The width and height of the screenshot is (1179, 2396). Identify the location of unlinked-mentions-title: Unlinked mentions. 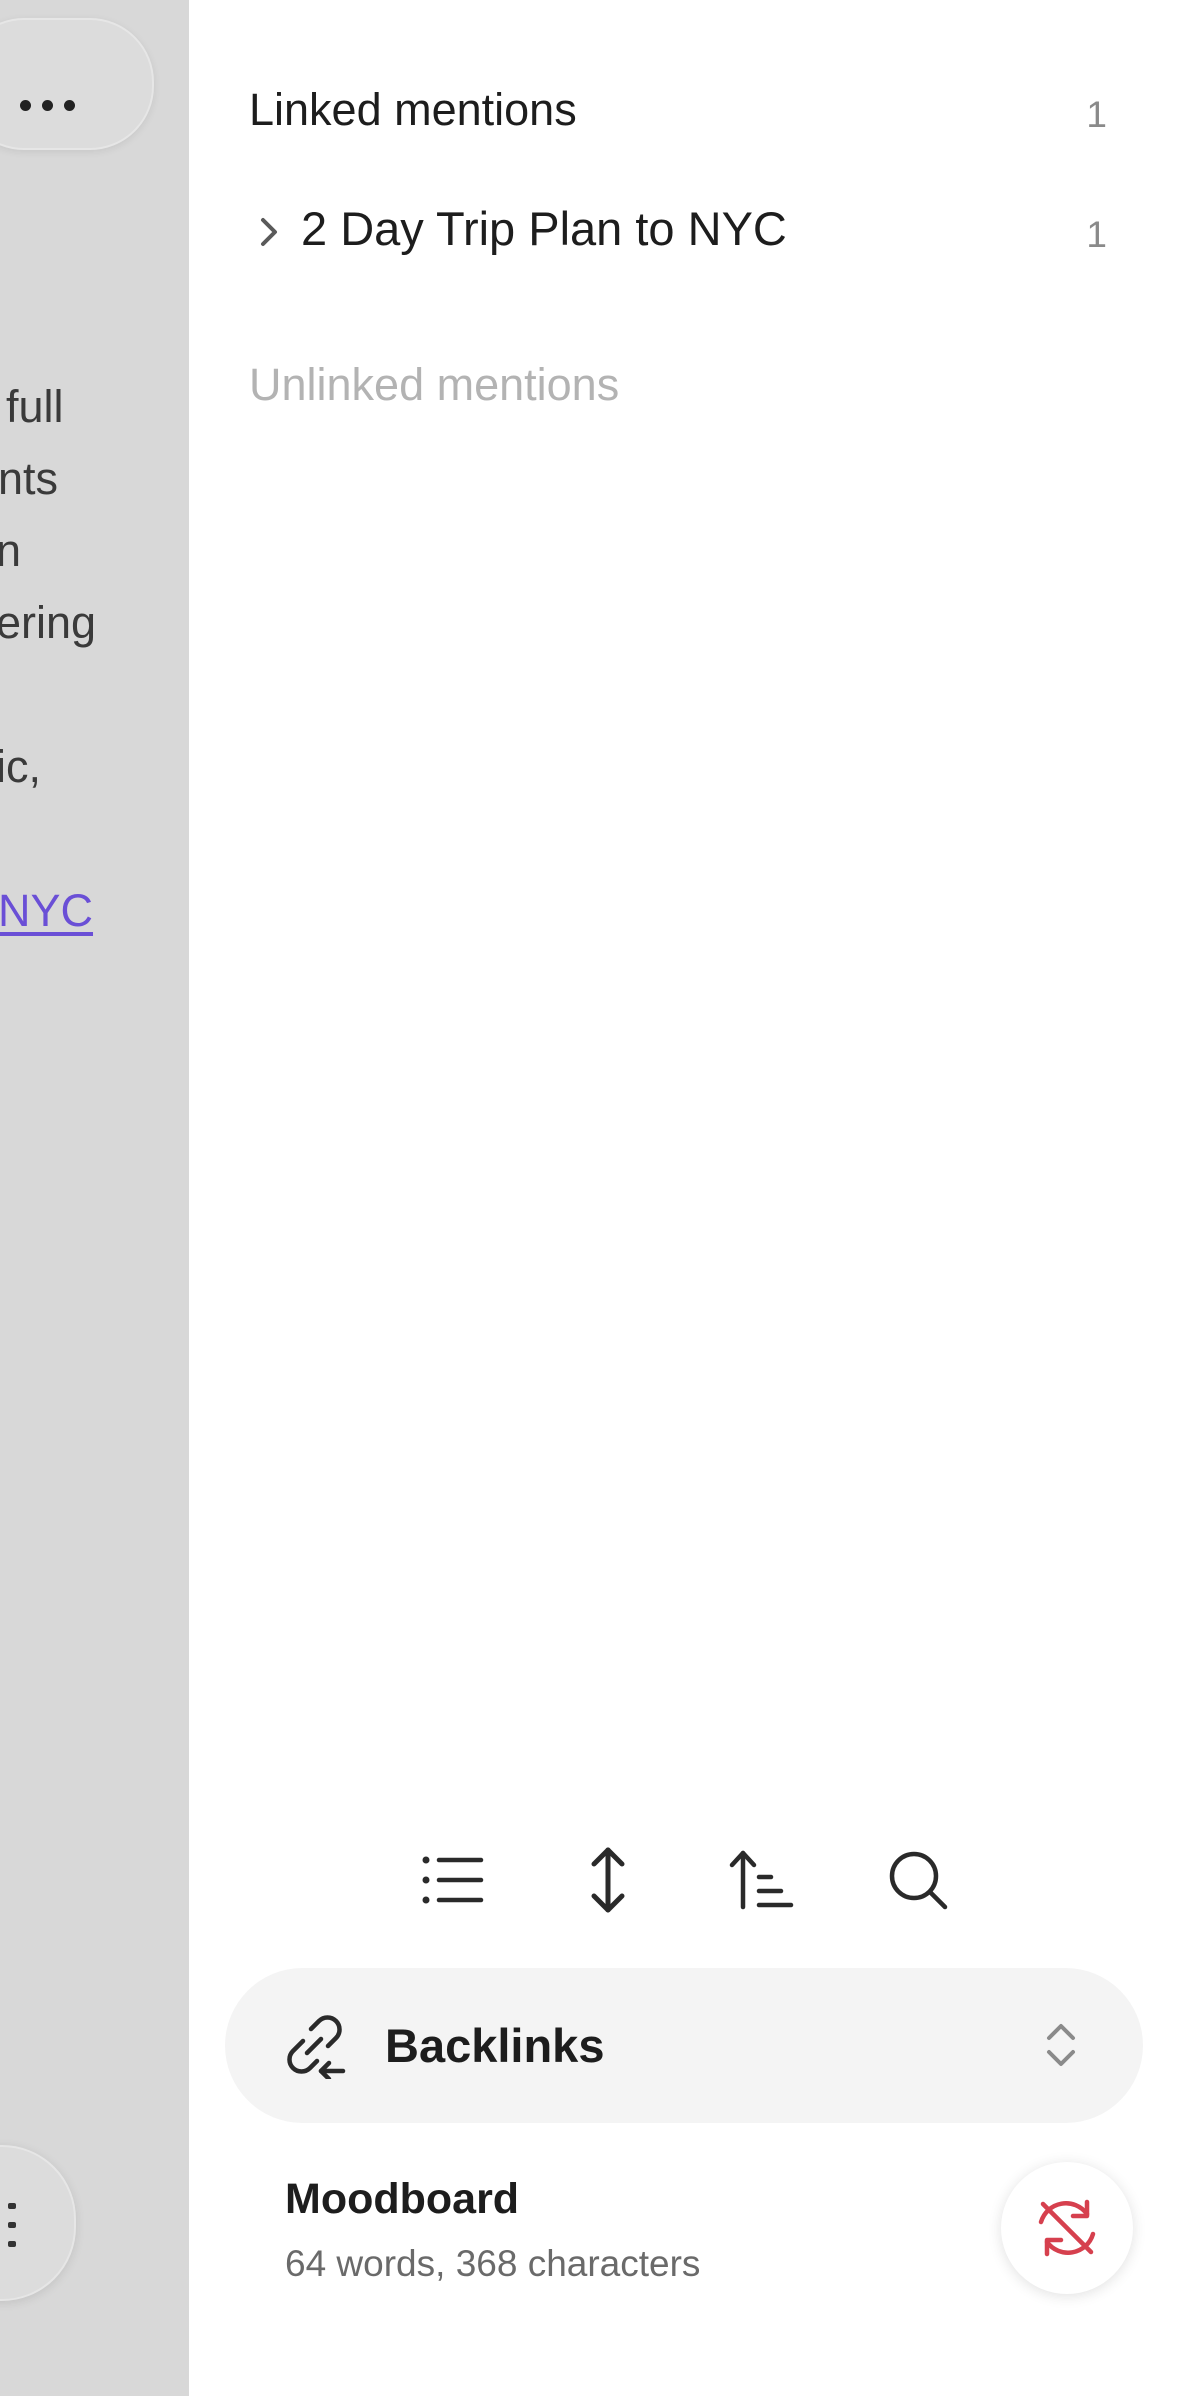
(434, 384).